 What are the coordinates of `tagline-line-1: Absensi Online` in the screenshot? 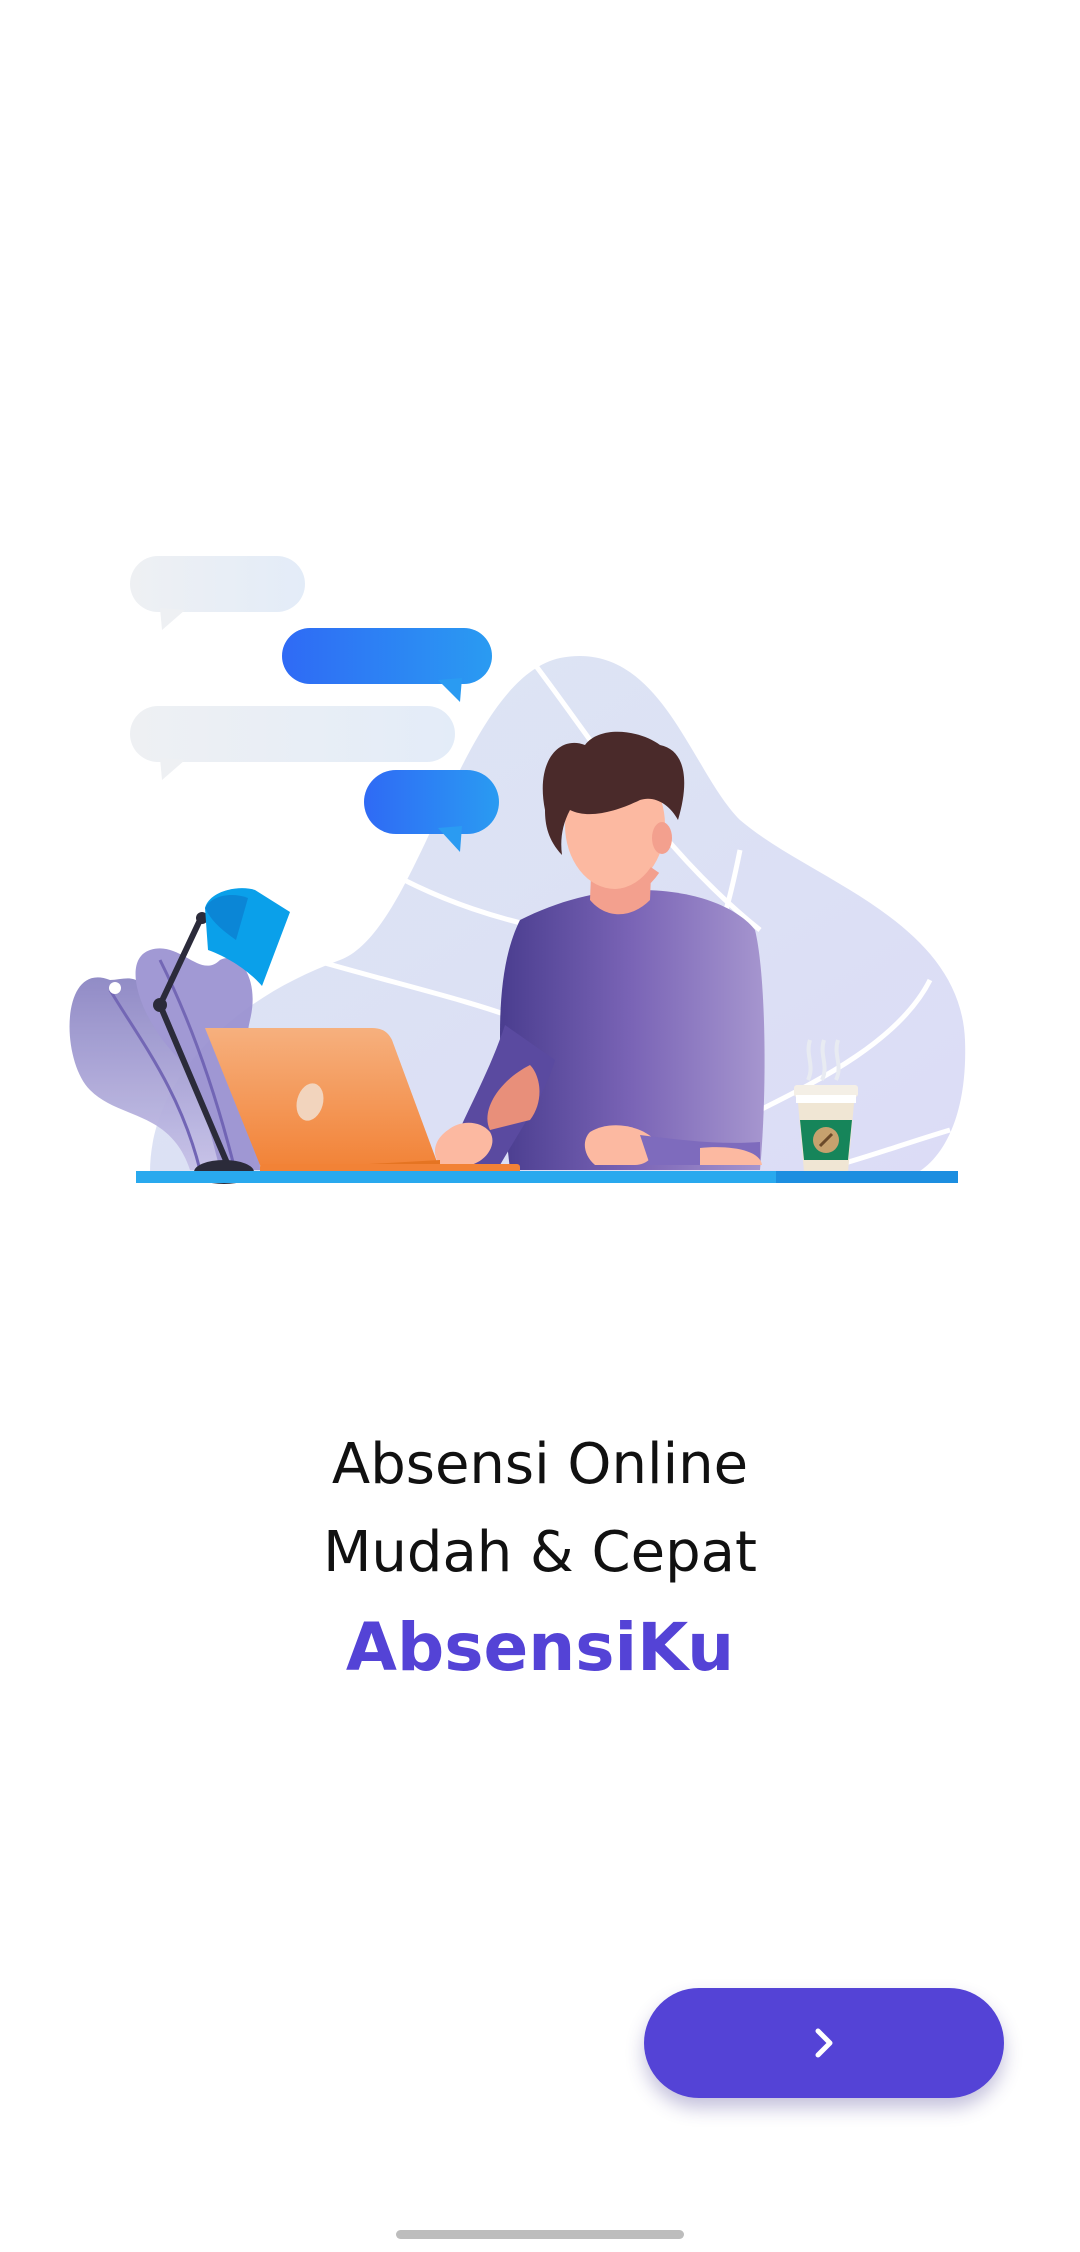 It's located at (540, 1464).